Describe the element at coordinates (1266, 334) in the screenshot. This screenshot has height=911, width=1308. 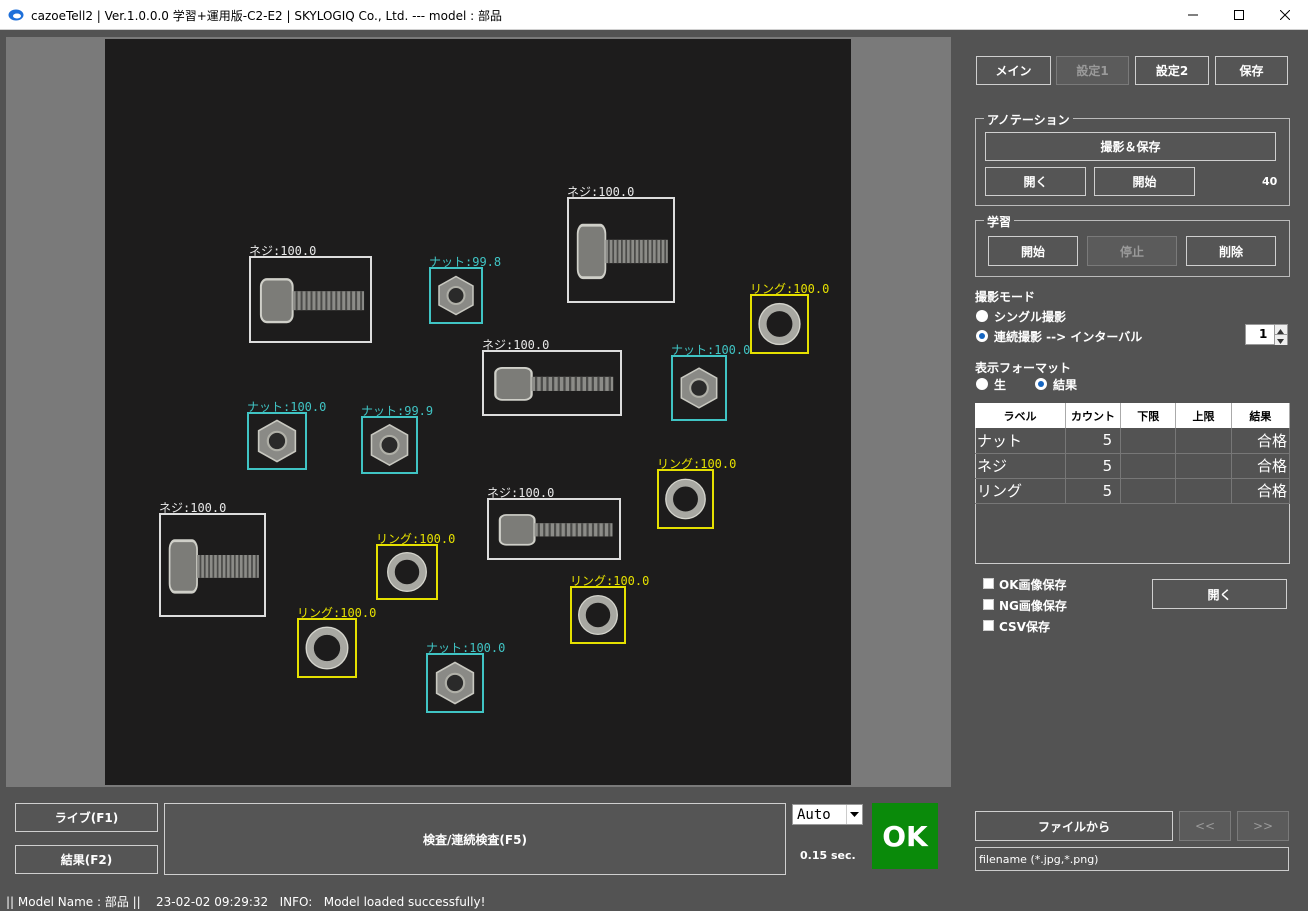
I see `interval-stepper: 1` at that location.